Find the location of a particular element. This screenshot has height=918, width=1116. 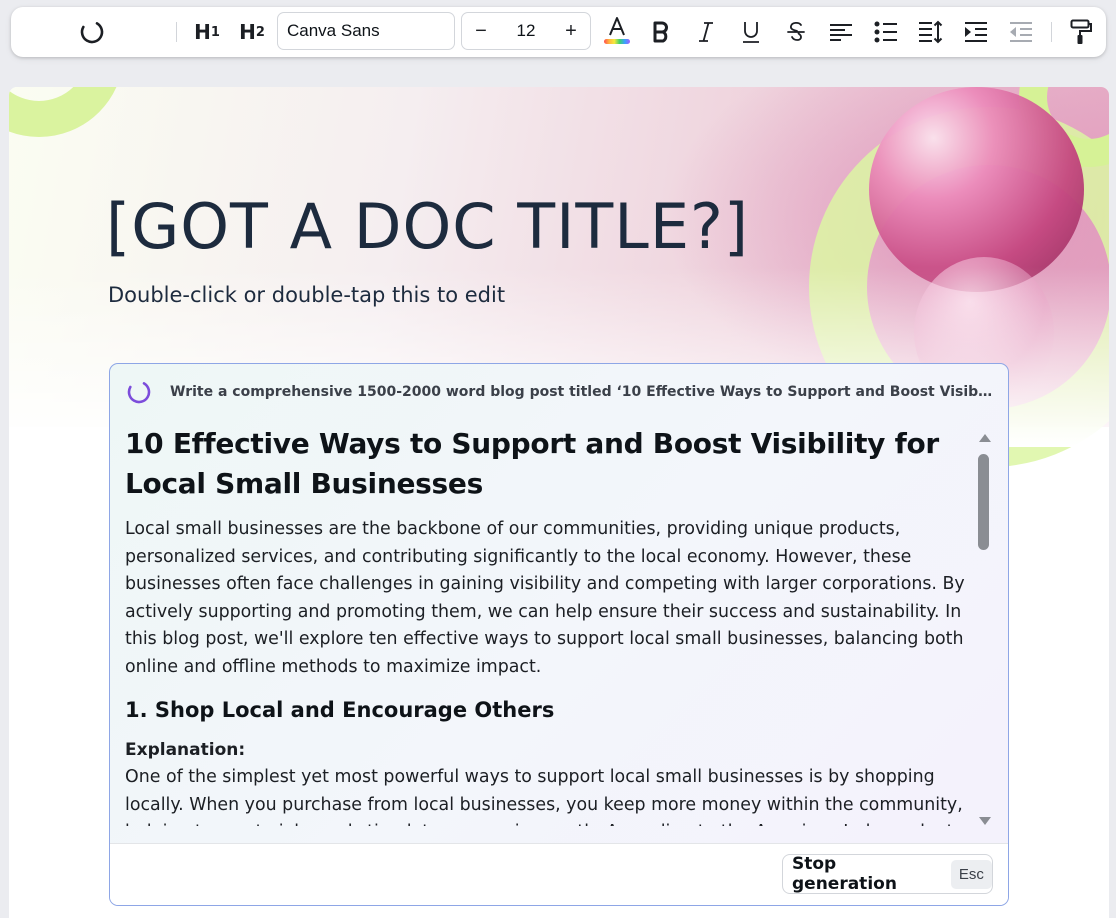

indent-icon is located at coordinates (976, 32).